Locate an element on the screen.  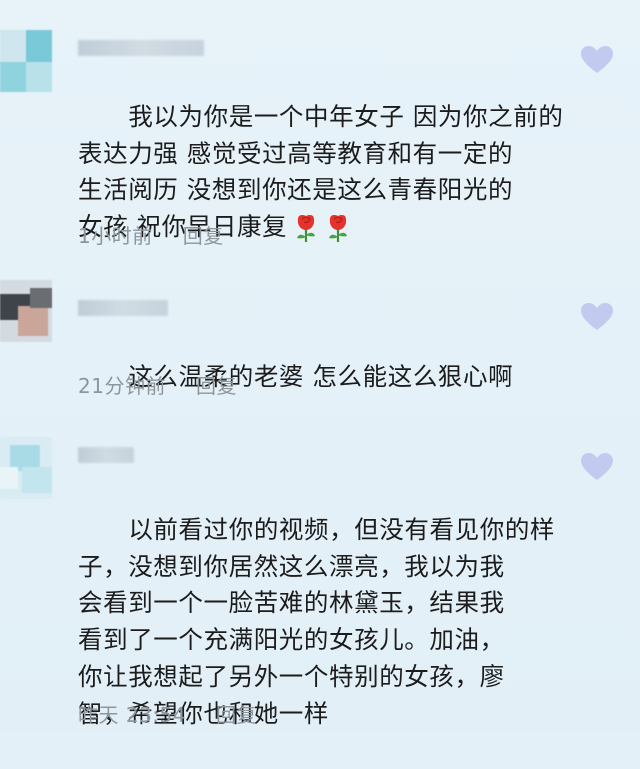
comment-meta: 昨天 23:54 回复 is located at coordinates (167, 713).